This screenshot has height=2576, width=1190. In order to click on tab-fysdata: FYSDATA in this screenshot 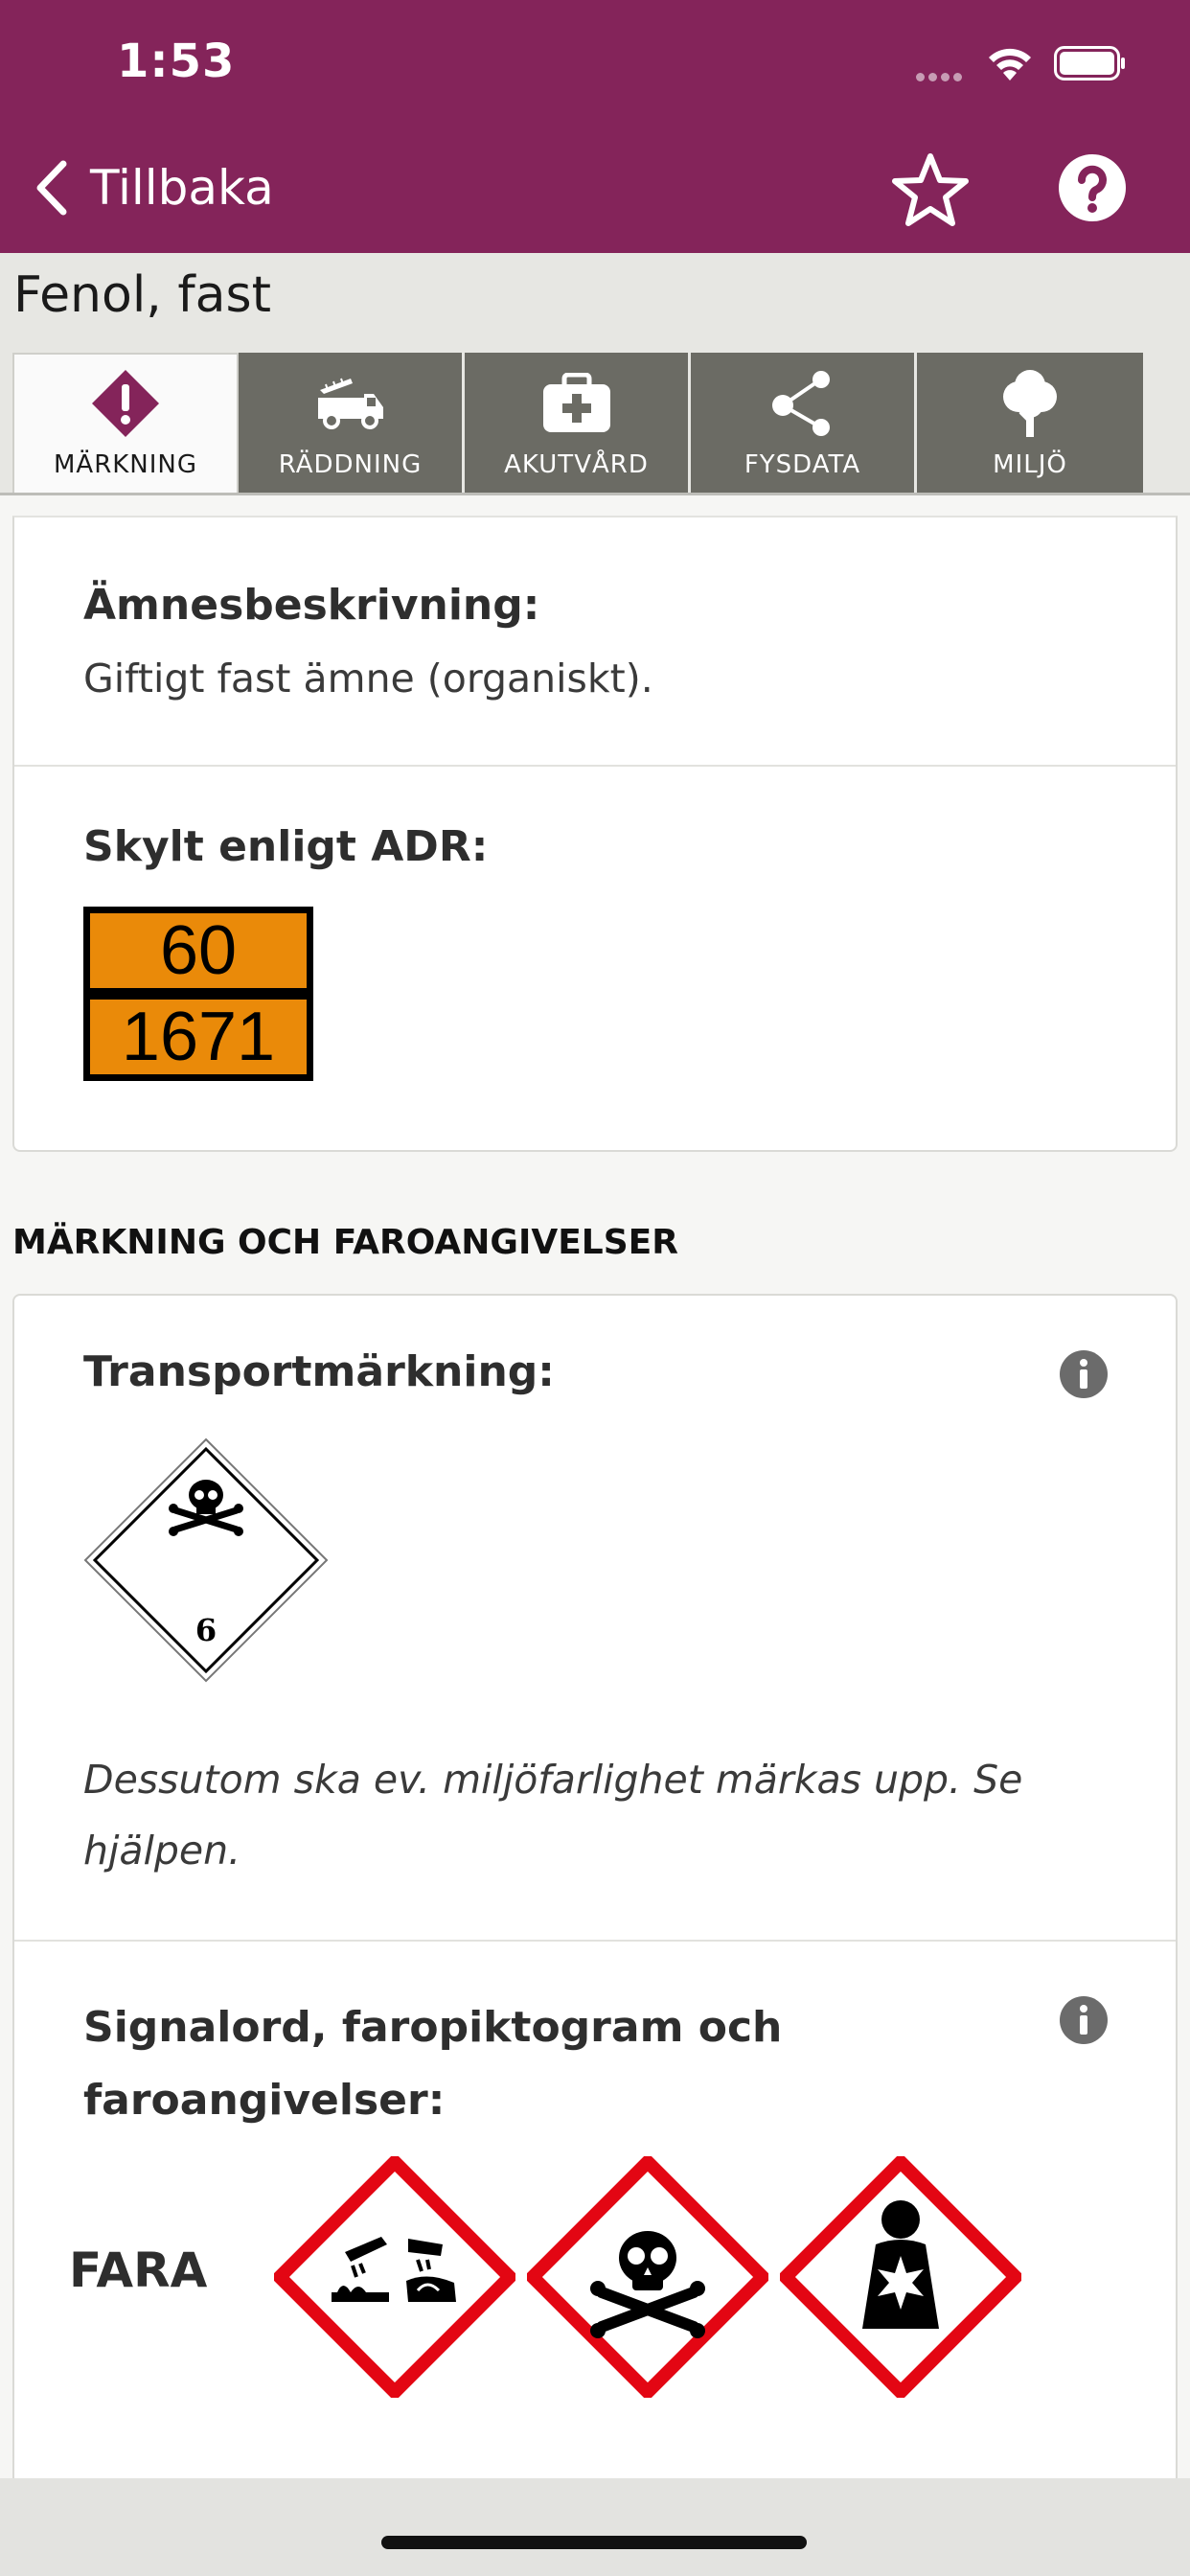, I will do `click(804, 423)`.